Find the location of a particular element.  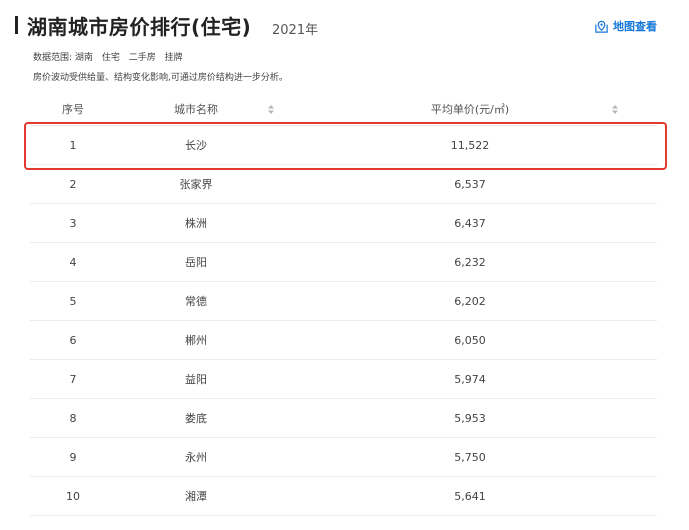

rank-cell: 5 is located at coordinates (73, 301).